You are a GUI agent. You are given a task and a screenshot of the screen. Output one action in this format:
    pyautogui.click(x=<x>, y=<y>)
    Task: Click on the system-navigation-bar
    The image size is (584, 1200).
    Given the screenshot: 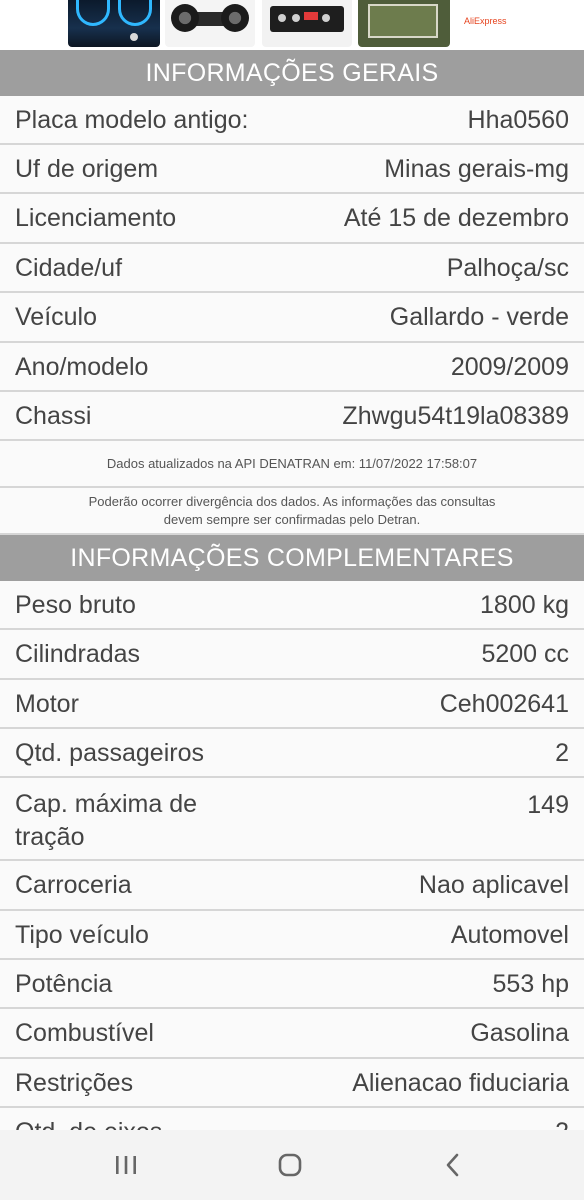 What is the action you would take?
    pyautogui.click(x=292, y=1165)
    